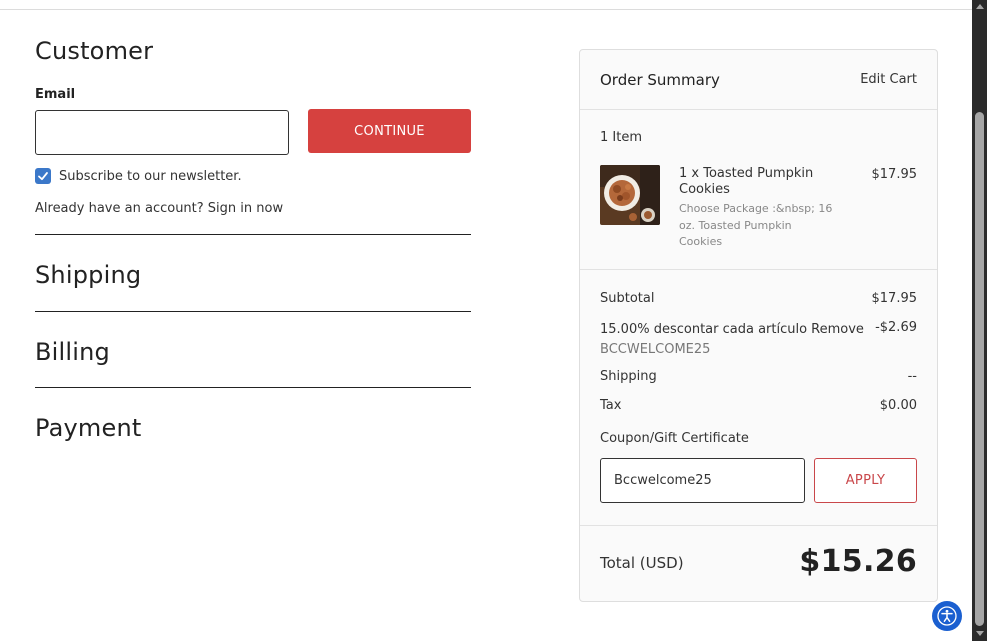  Describe the element at coordinates (702, 480) in the screenshot. I see `coupon-input: Bccwelcome25` at that location.